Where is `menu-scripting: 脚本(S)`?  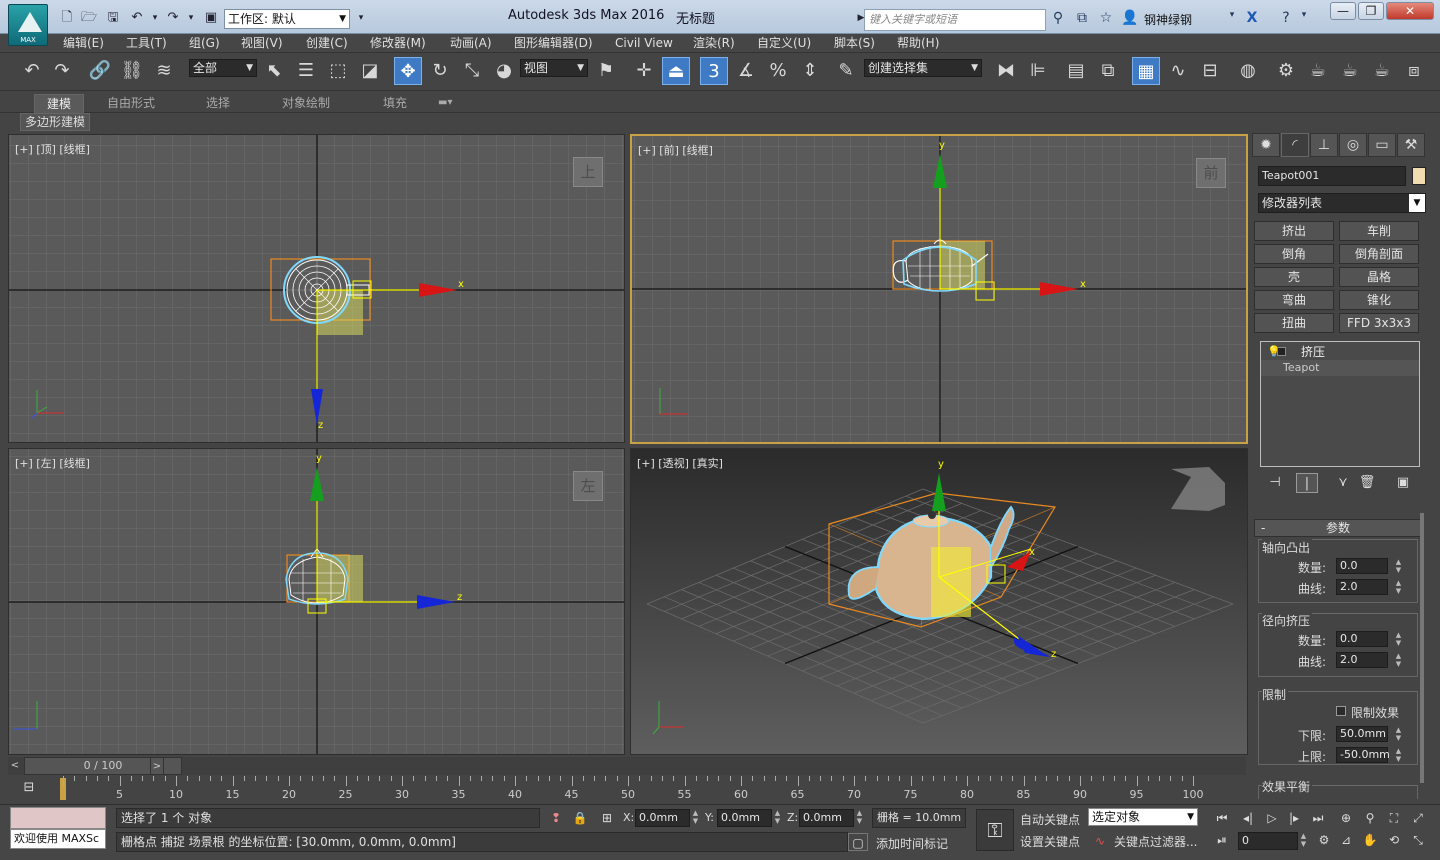 menu-scripting: 脚本(S) is located at coordinates (854, 43).